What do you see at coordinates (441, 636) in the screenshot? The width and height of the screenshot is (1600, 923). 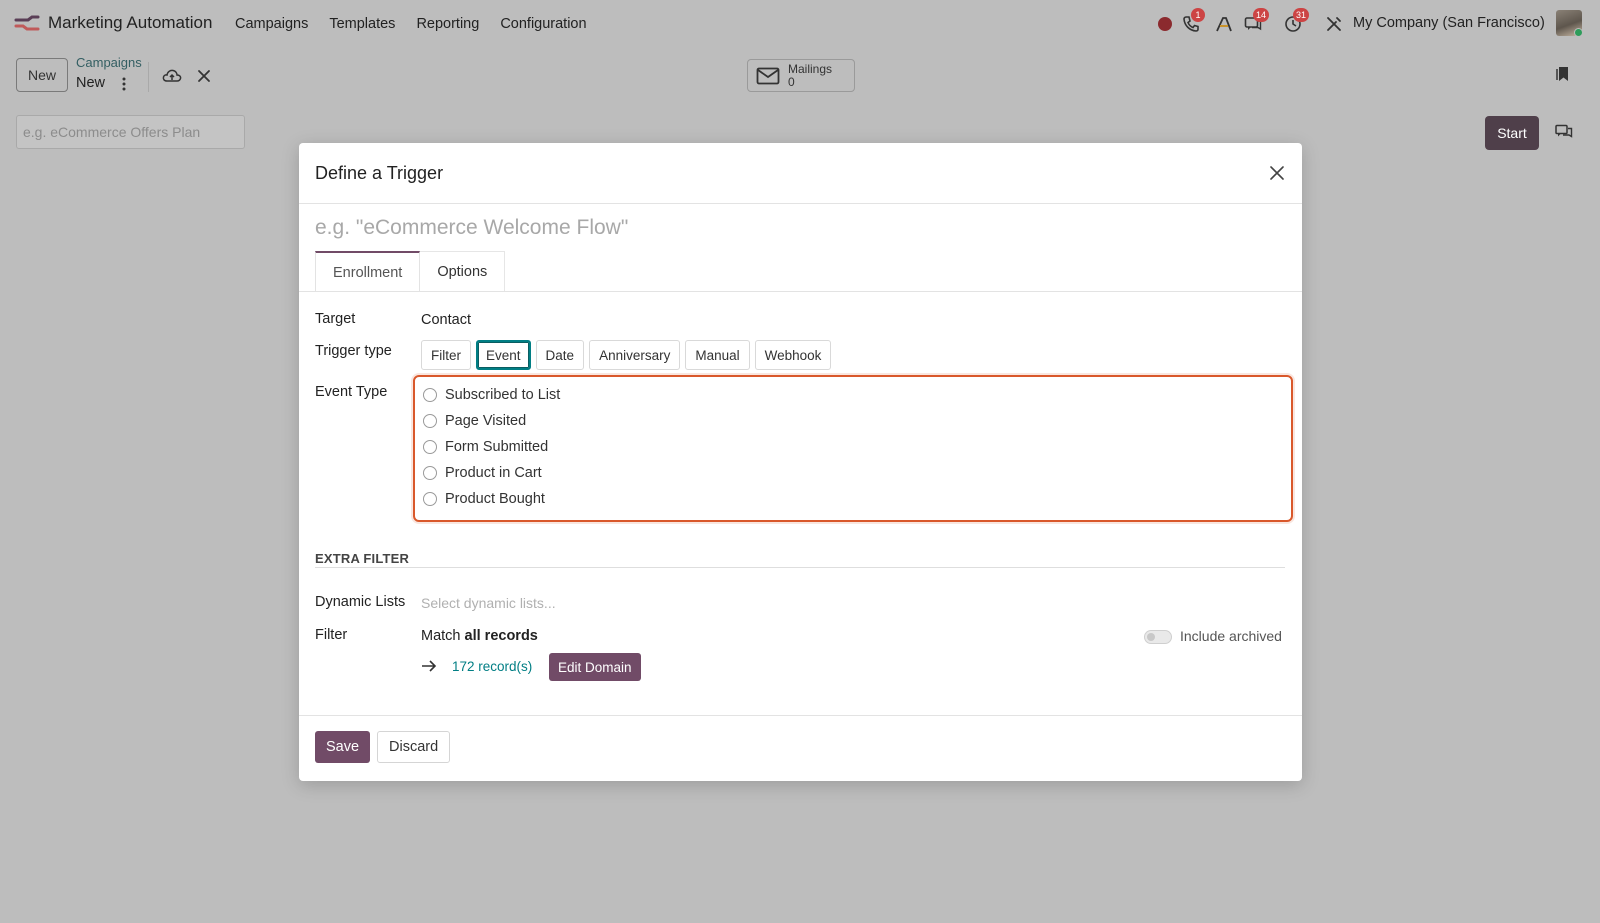 I see `match-prefix: Match` at bounding box center [441, 636].